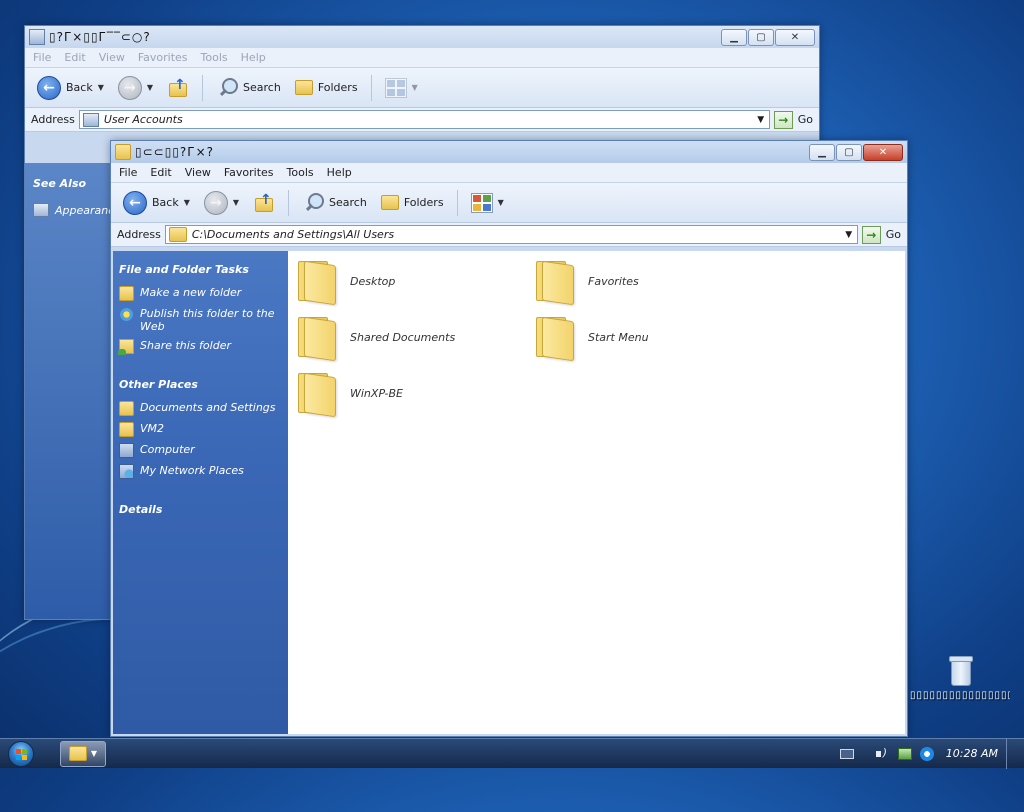 This screenshot has width=1024, height=812. Describe the element at coordinates (972, 753) in the screenshot. I see `clock: 10:28 AM` at that location.